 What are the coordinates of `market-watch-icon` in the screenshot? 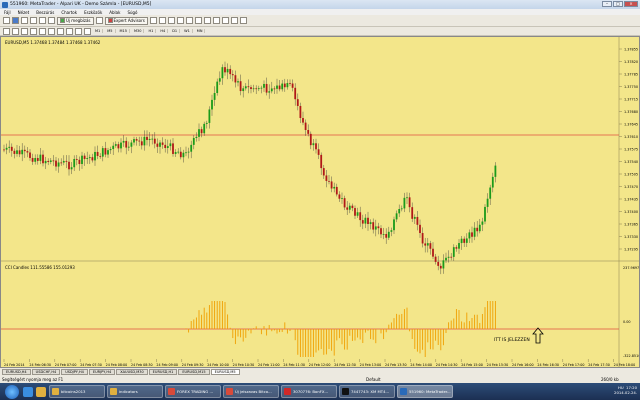 It's located at (24, 20).